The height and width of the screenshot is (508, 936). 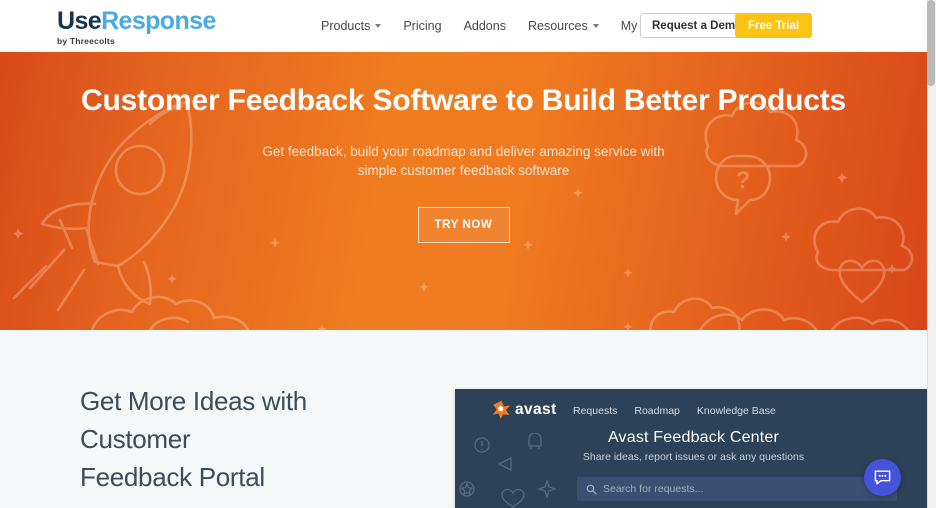 I want to click on hero-subtitle-line2: simple customer feedback software, so click(x=463, y=170).